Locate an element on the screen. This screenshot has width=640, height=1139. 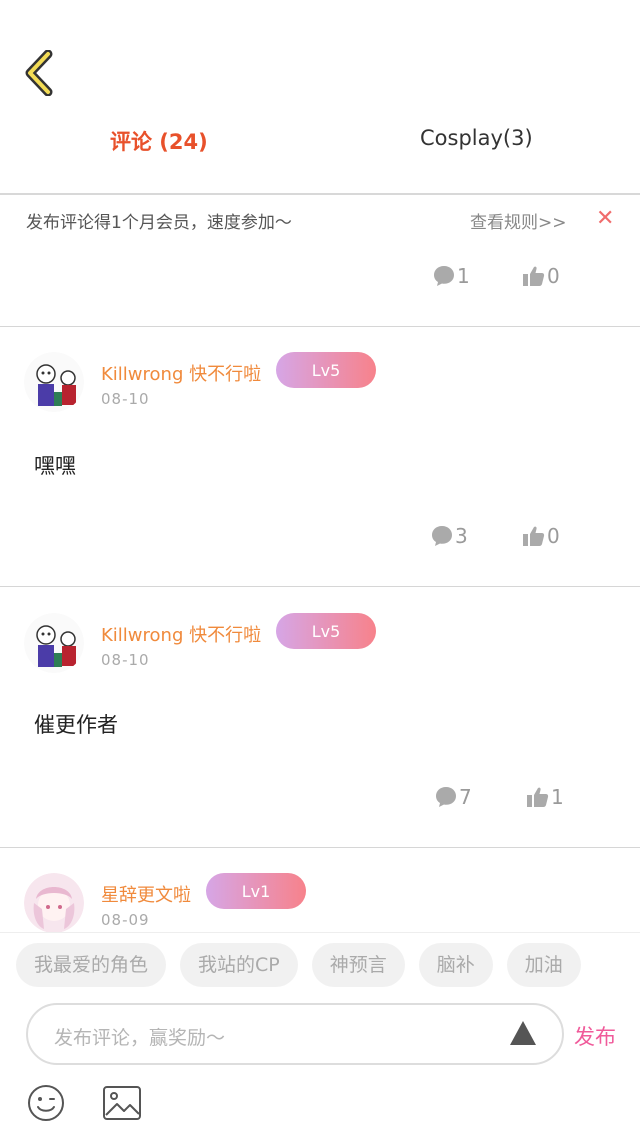
comment-input: 发布评论，赢奖励～ is located at coordinates (295, 1034).